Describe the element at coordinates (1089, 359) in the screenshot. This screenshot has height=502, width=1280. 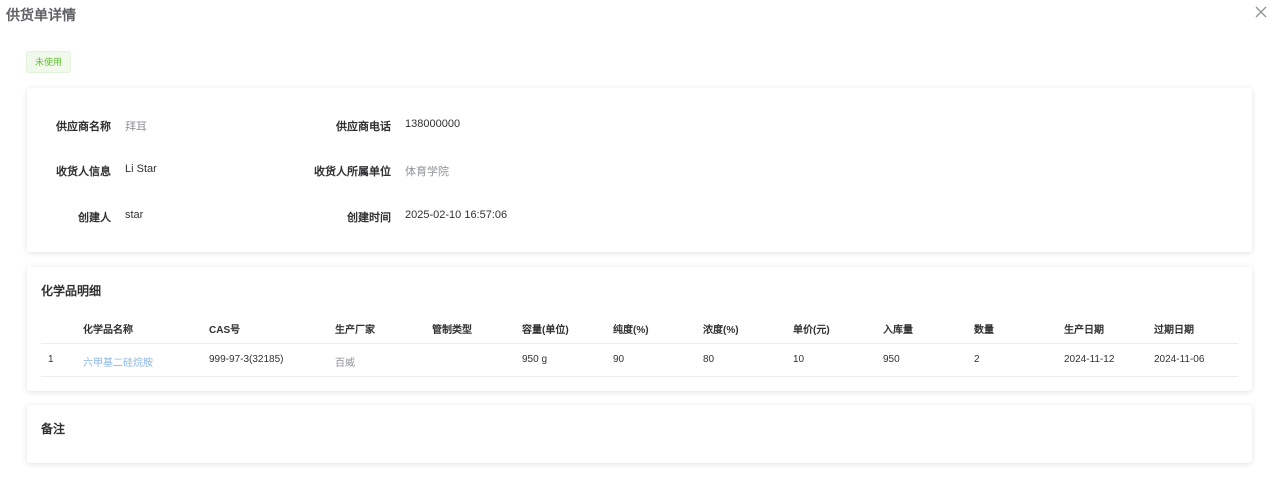
I see `cell-production-date: 2024-11-12` at that location.